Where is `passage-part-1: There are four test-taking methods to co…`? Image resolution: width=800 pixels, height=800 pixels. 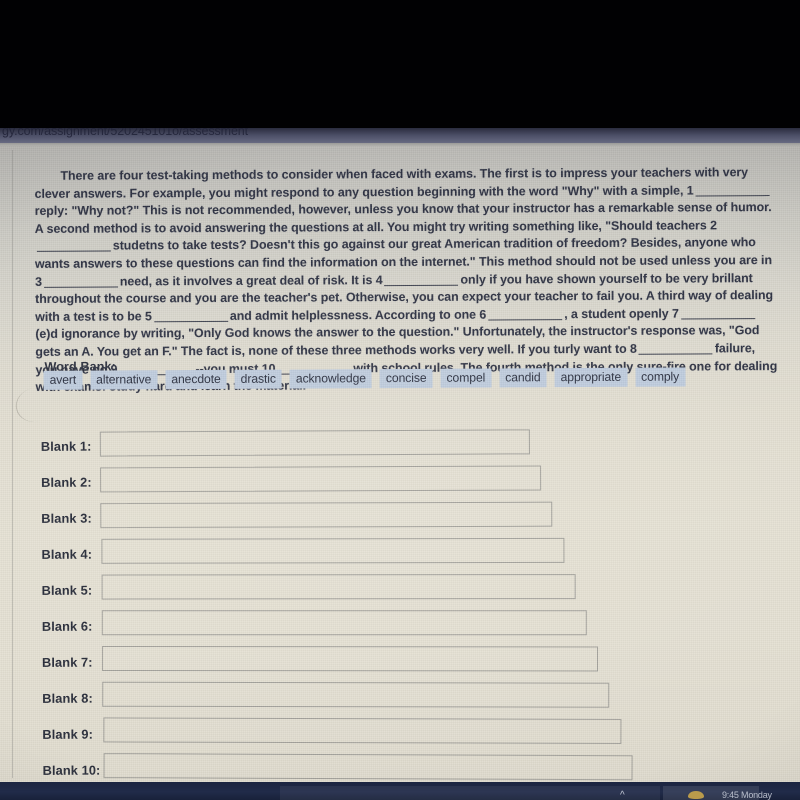 passage-part-1: There are four test-taking methods to co… is located at coordinates (391, 183).